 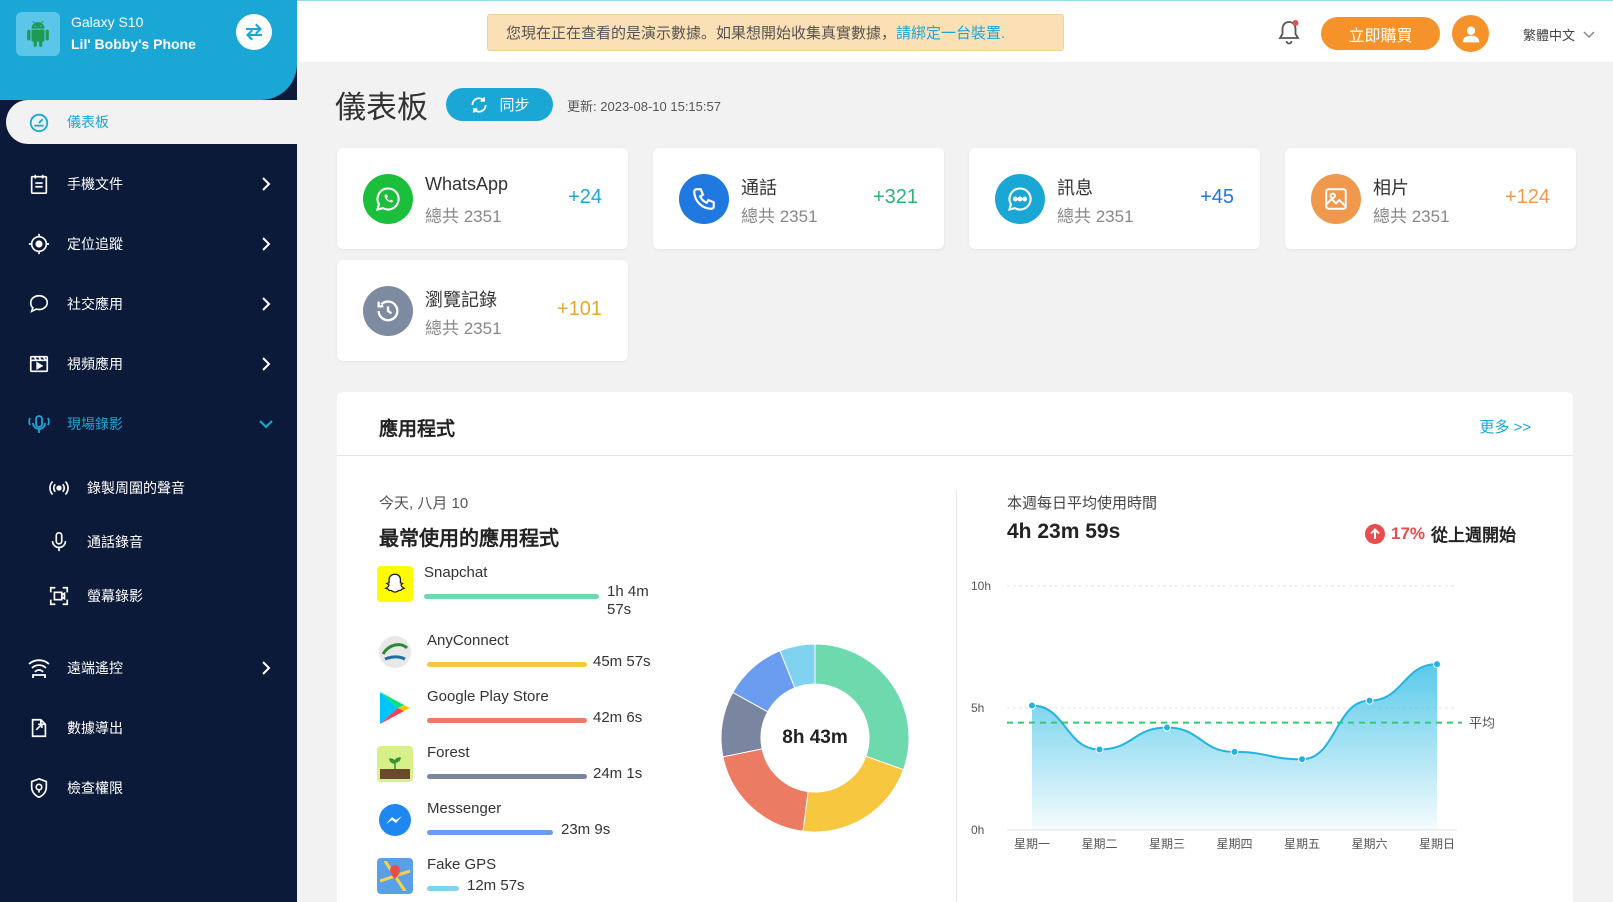 What do you see at coordinates (395, 652) in the screenshot?
I see `anyconnect-icon` at bounding box center [395, 652].